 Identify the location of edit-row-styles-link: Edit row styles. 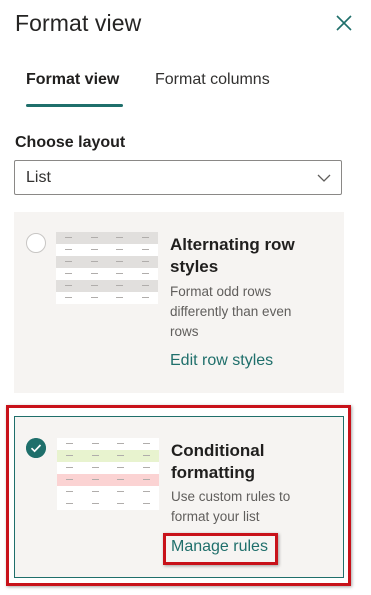
(221, 361).